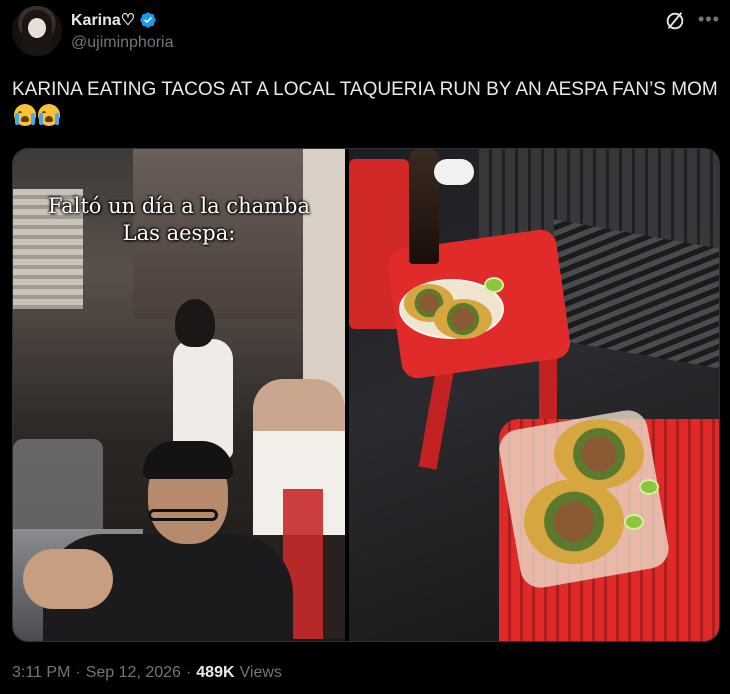 The width and height of the screenshot is (730, 694). Describe the element at coordinates (675, 21) in the screenshot. I see `grok-icon` at that location.